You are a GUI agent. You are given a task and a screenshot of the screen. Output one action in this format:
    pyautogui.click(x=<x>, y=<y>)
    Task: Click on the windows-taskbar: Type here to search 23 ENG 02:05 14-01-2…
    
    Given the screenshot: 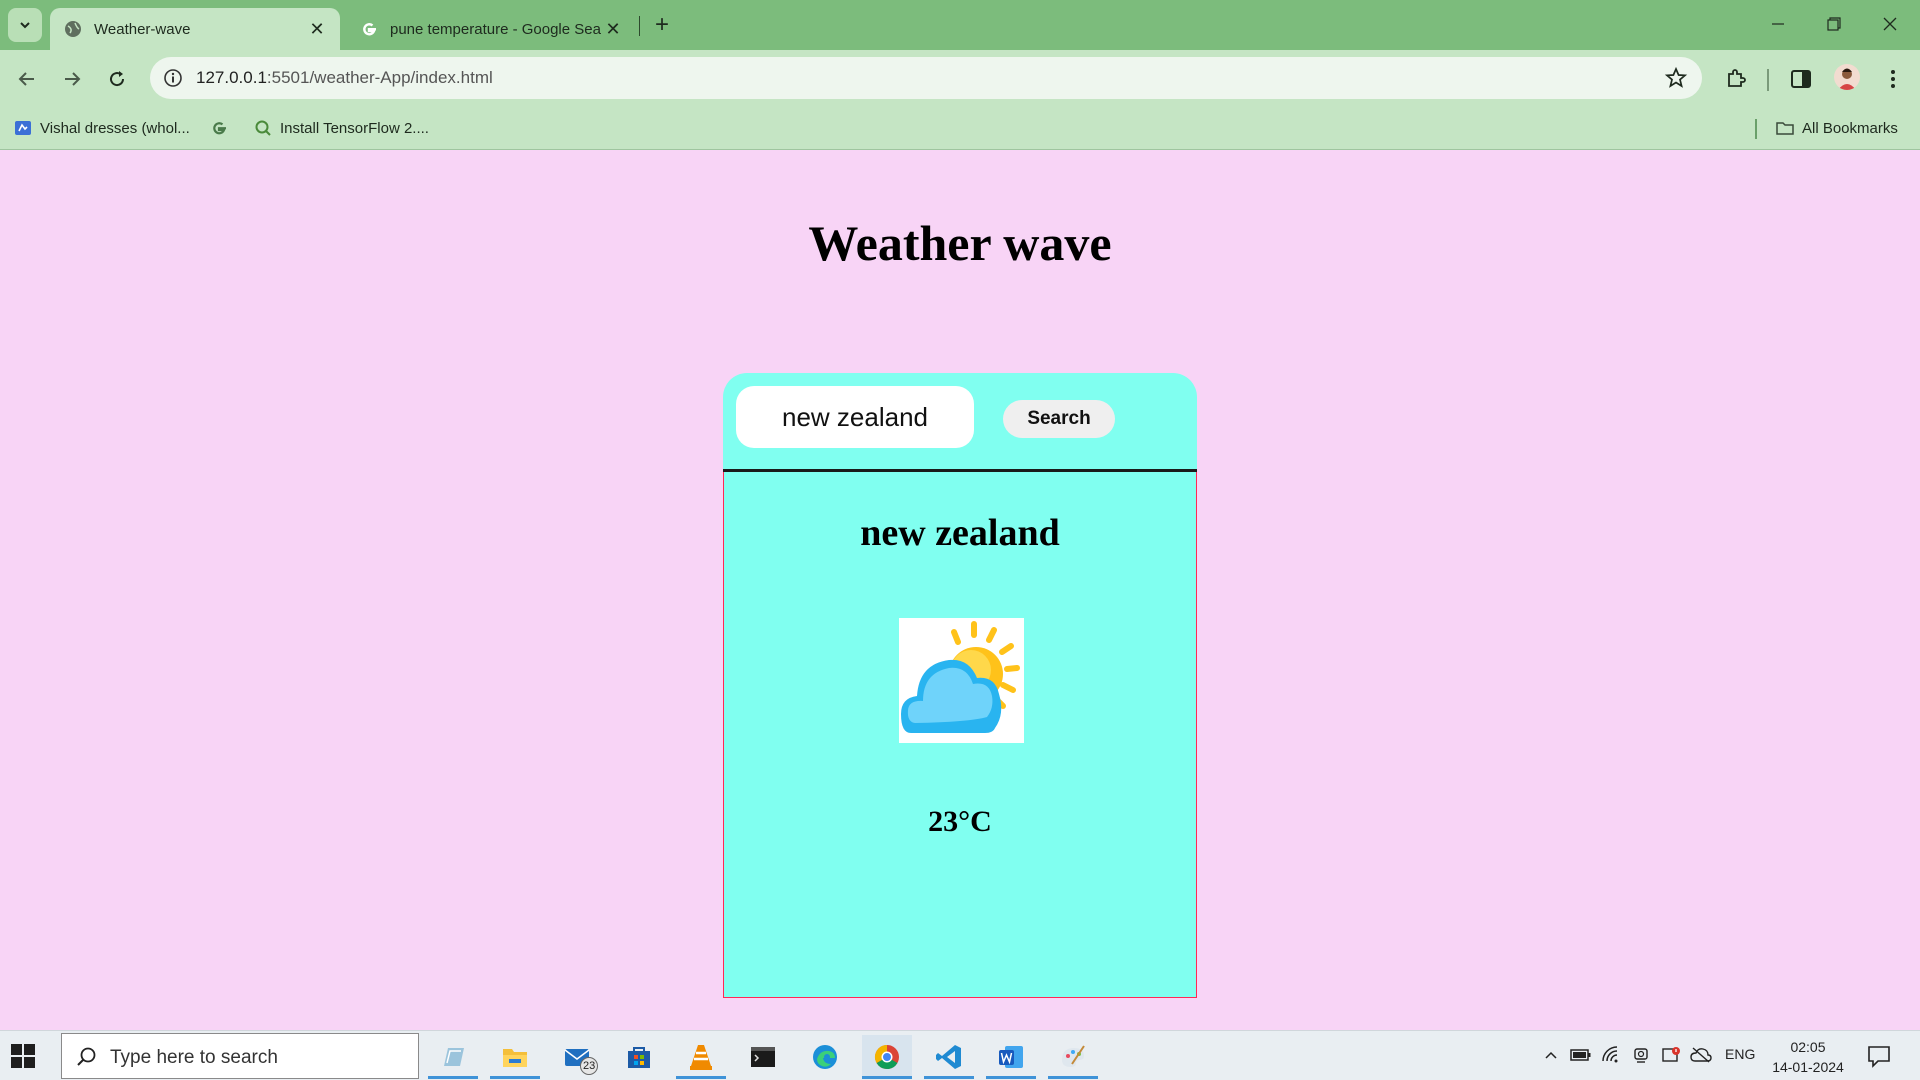 What is the action you would take?
    pyautogui.click(x=960, y=1055)
    